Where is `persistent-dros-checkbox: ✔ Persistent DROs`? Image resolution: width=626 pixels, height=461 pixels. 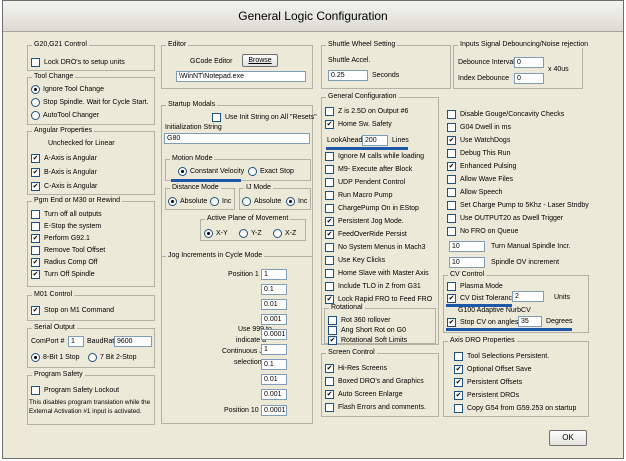 persistent-dros-checkbox: ✔ Persistent DROs is located at coordinates (486, 395).